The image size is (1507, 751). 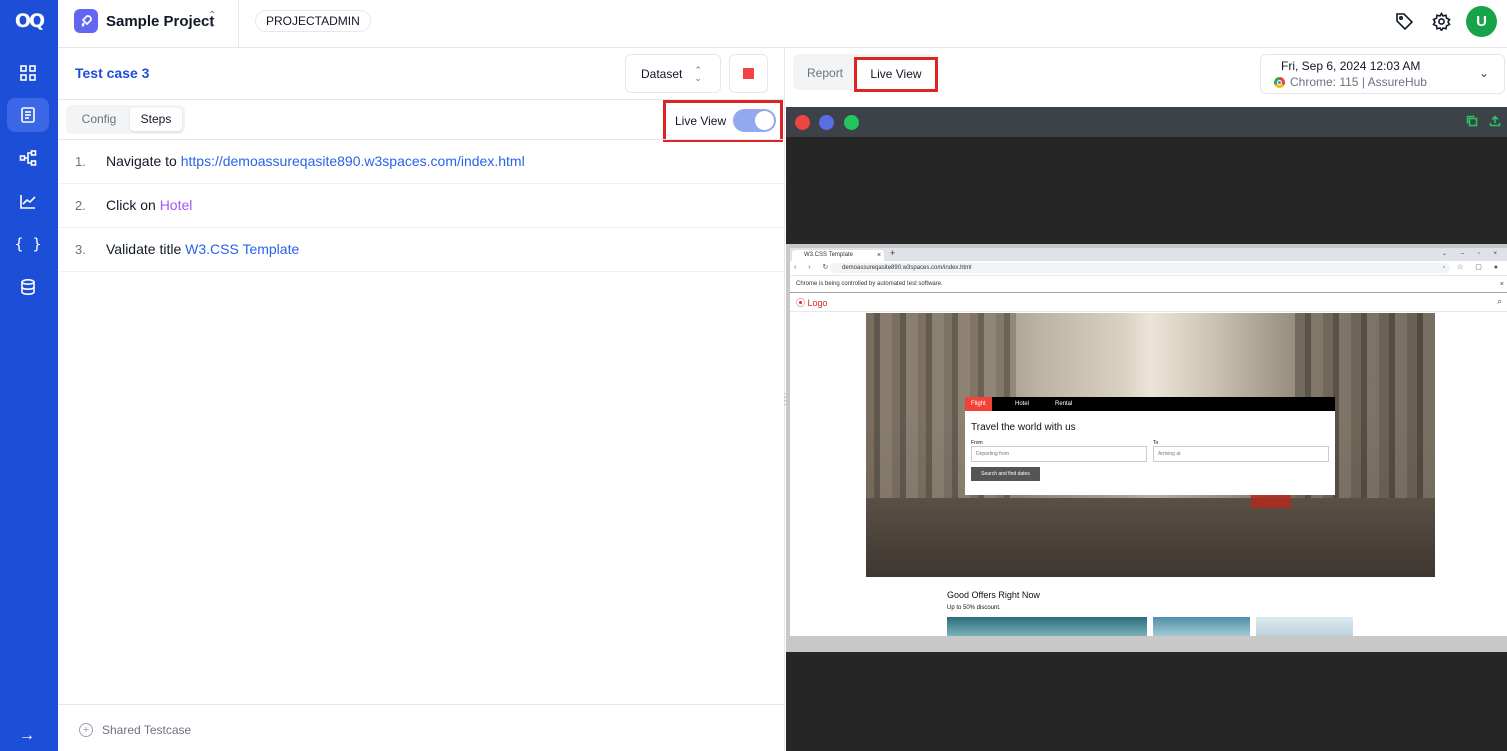 I want to click on step-number: 1., so click(x=80, y=161).